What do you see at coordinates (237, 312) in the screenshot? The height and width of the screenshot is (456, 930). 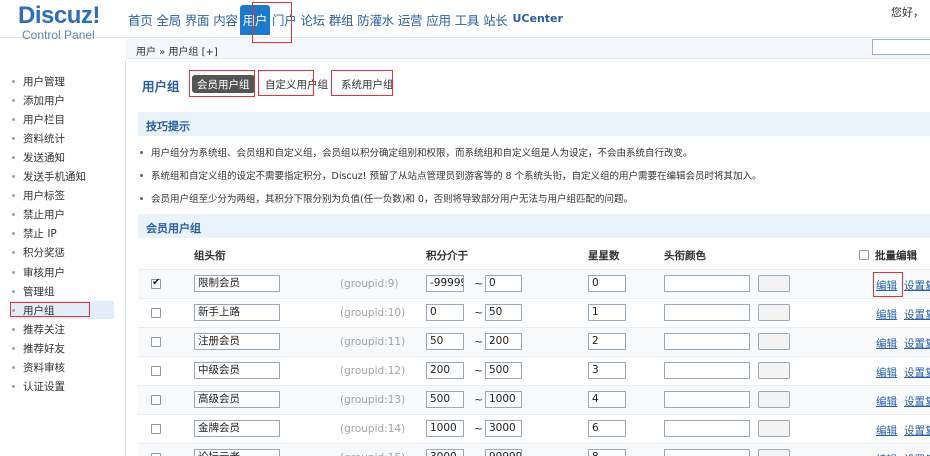 I see `group-title-input: 新手上路` at bounding box center [237, 312].